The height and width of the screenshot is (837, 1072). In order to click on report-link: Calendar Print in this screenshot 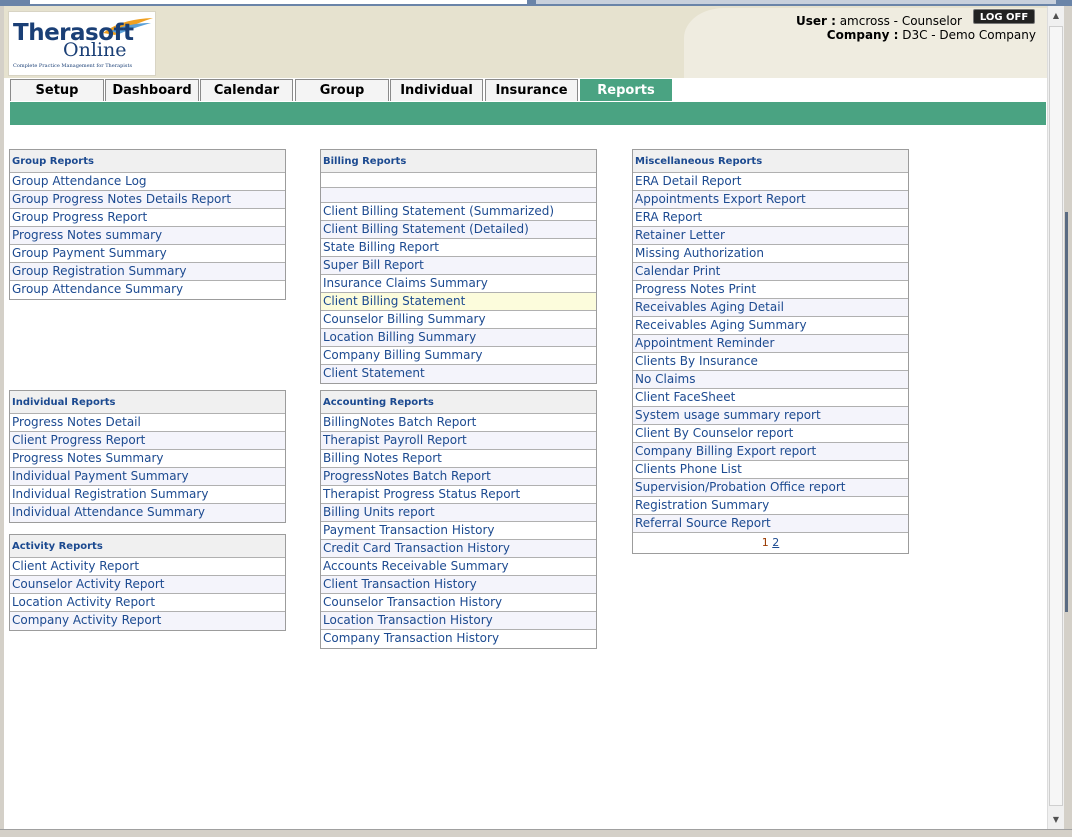, I will do `click(770, 272)`.